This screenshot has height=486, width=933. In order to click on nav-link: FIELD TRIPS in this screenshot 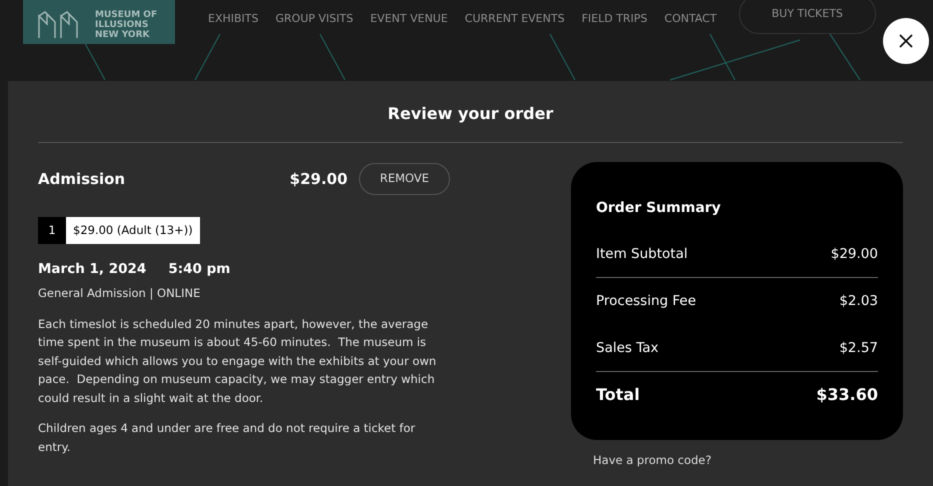, I will do `click(615, 19)`.